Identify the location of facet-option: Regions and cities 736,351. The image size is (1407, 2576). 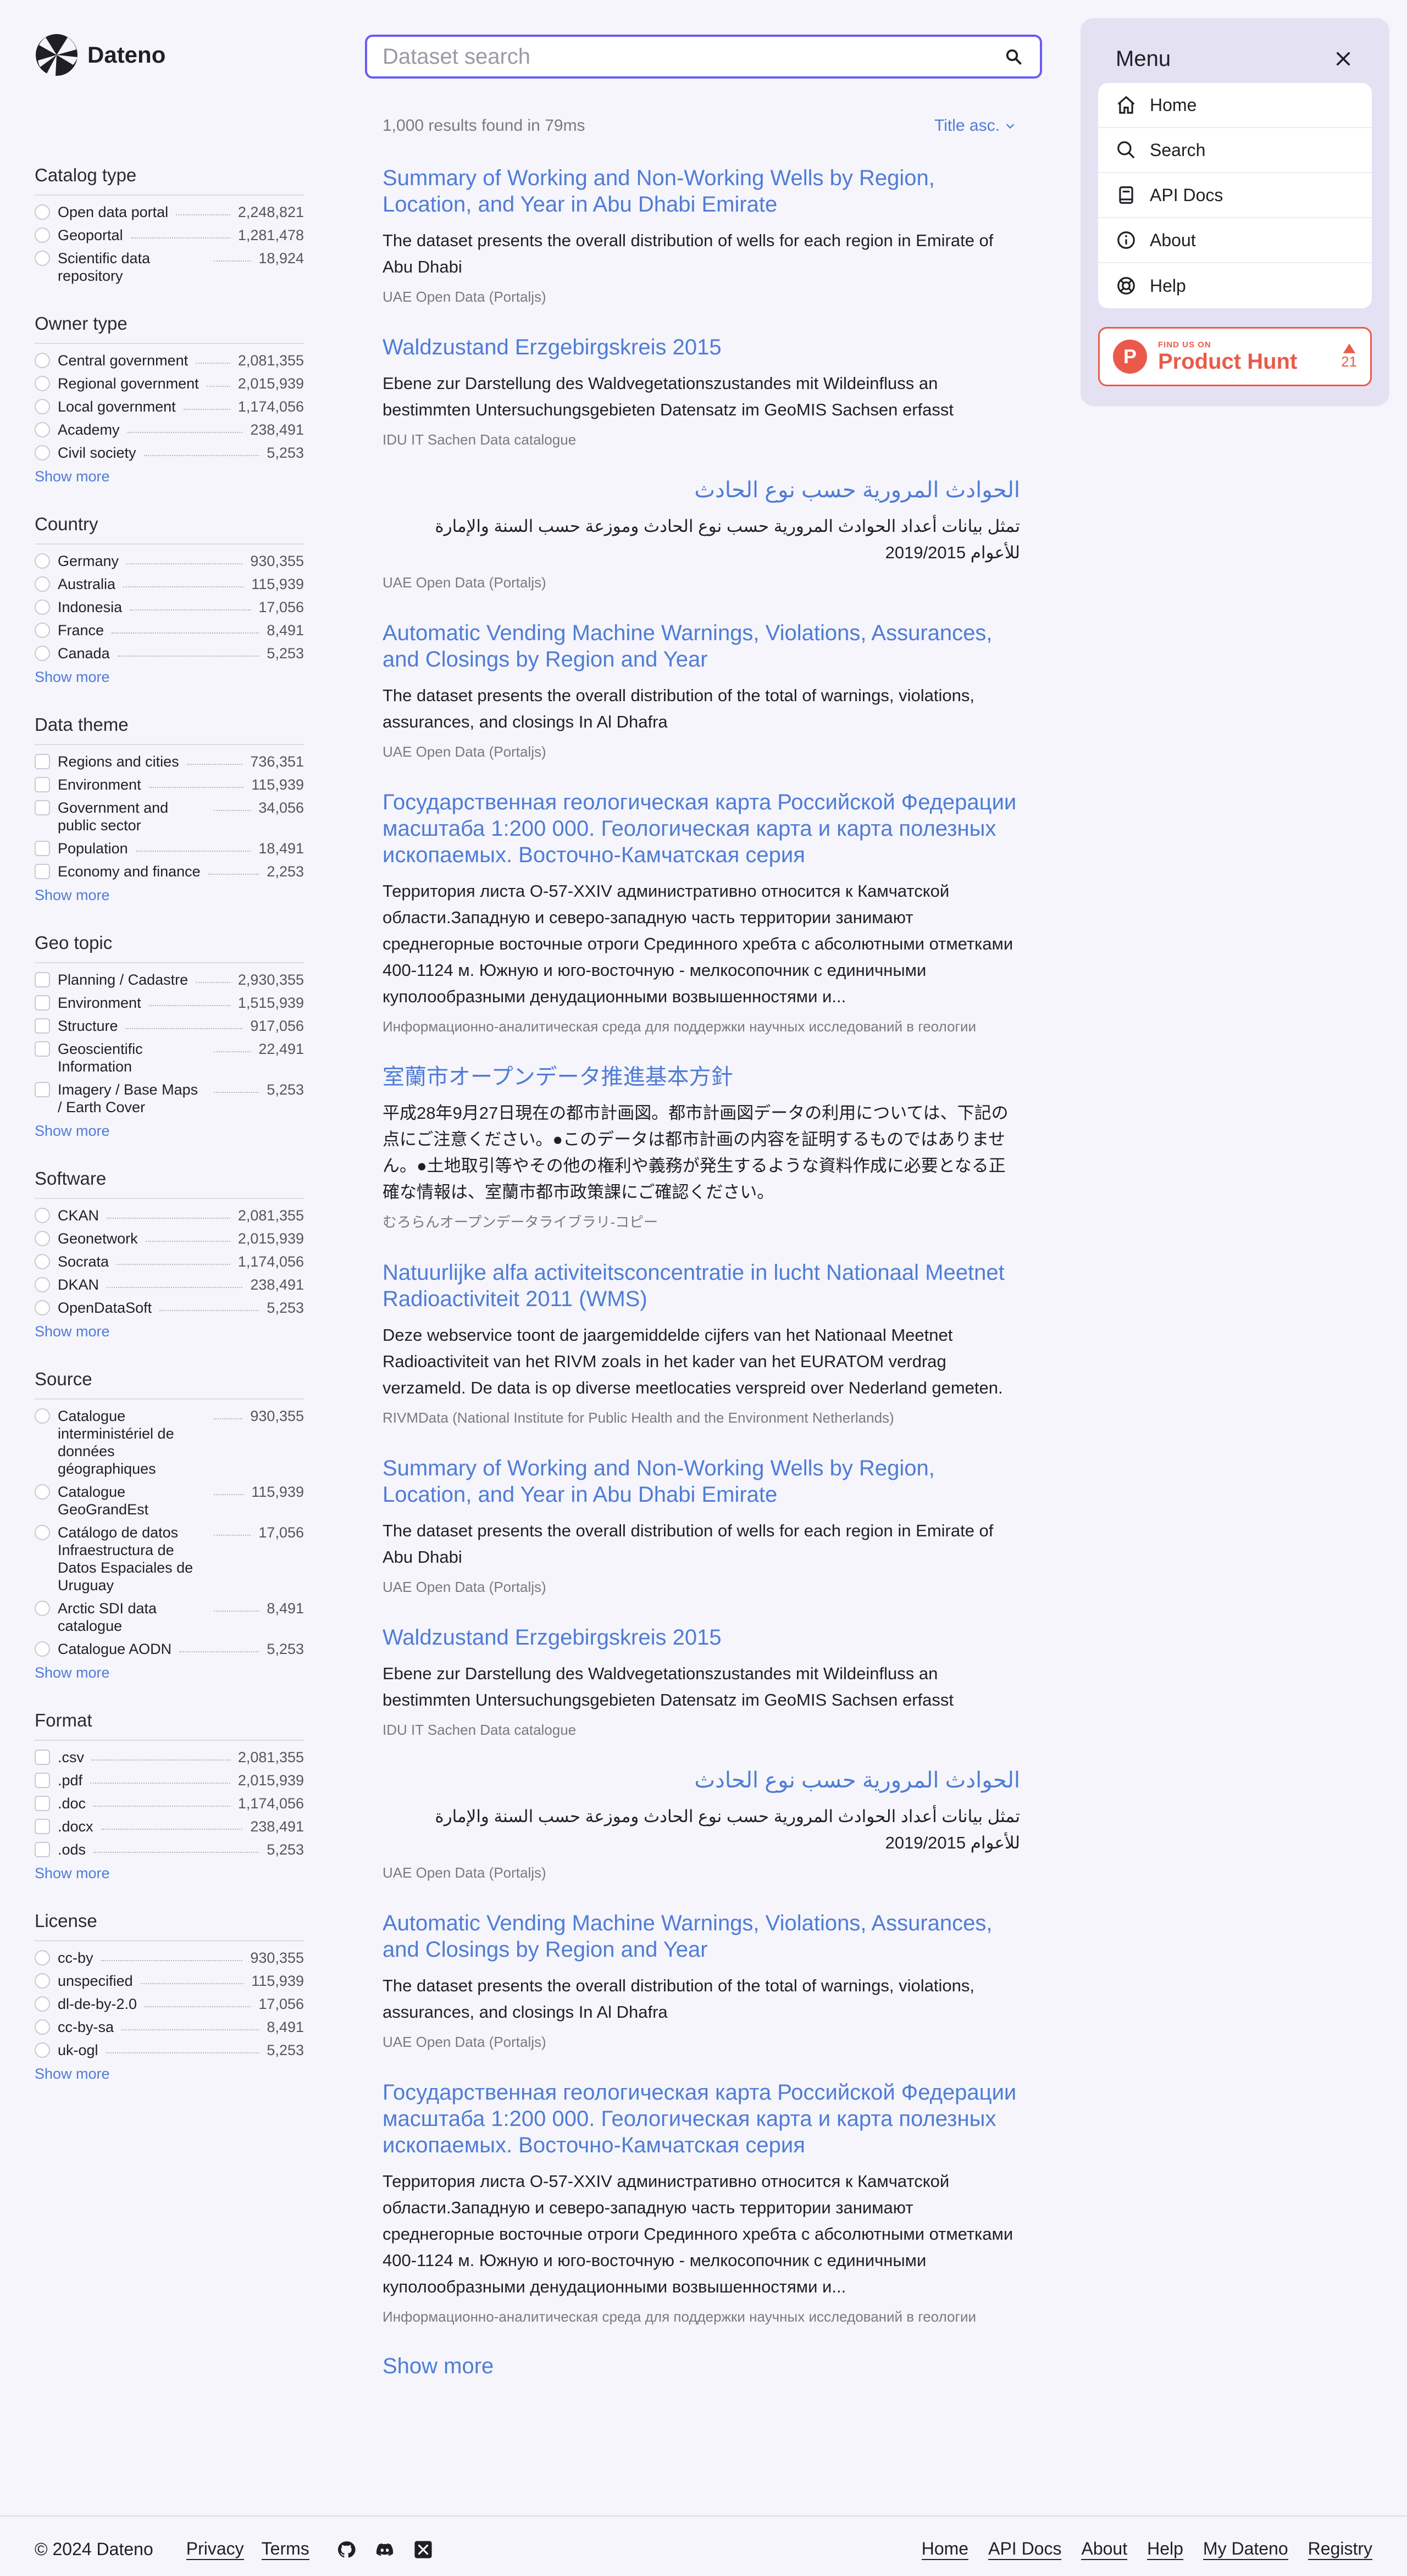
(169, 761).